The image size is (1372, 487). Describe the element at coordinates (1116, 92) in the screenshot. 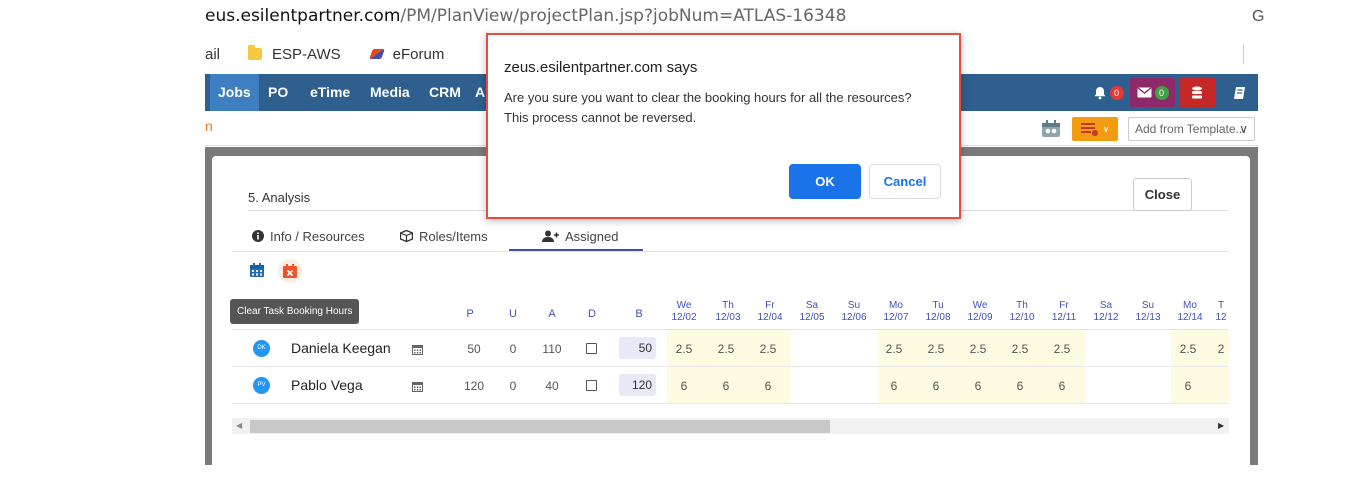

I see `notification-count-badge: 0` at that location.